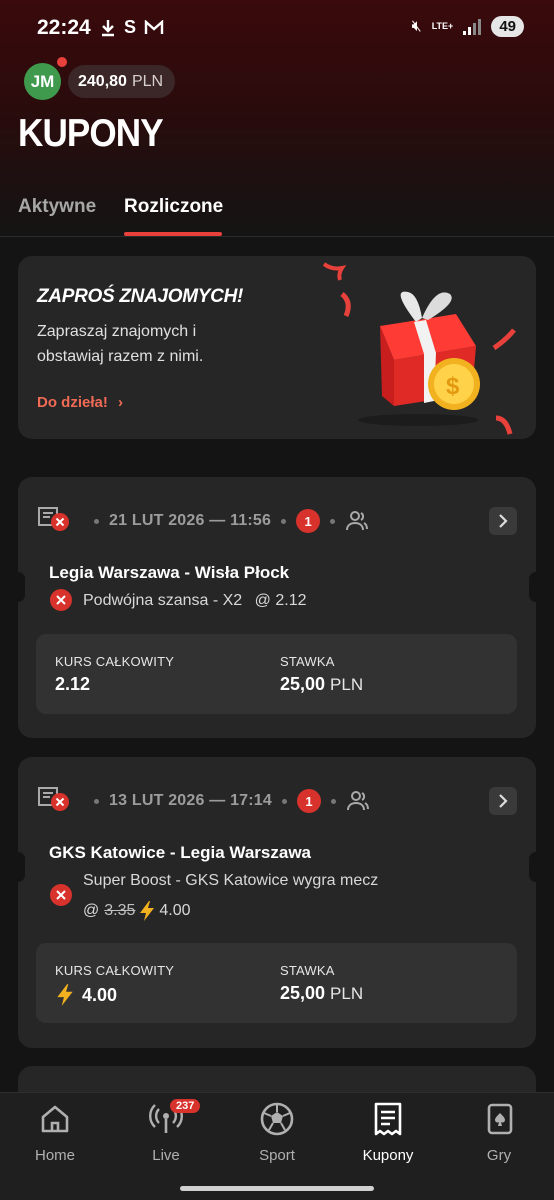  What do you see at coordinates (55, 1135) in the screenshot?
I see `nav-home: Home` at bounding box center [55, 1135].